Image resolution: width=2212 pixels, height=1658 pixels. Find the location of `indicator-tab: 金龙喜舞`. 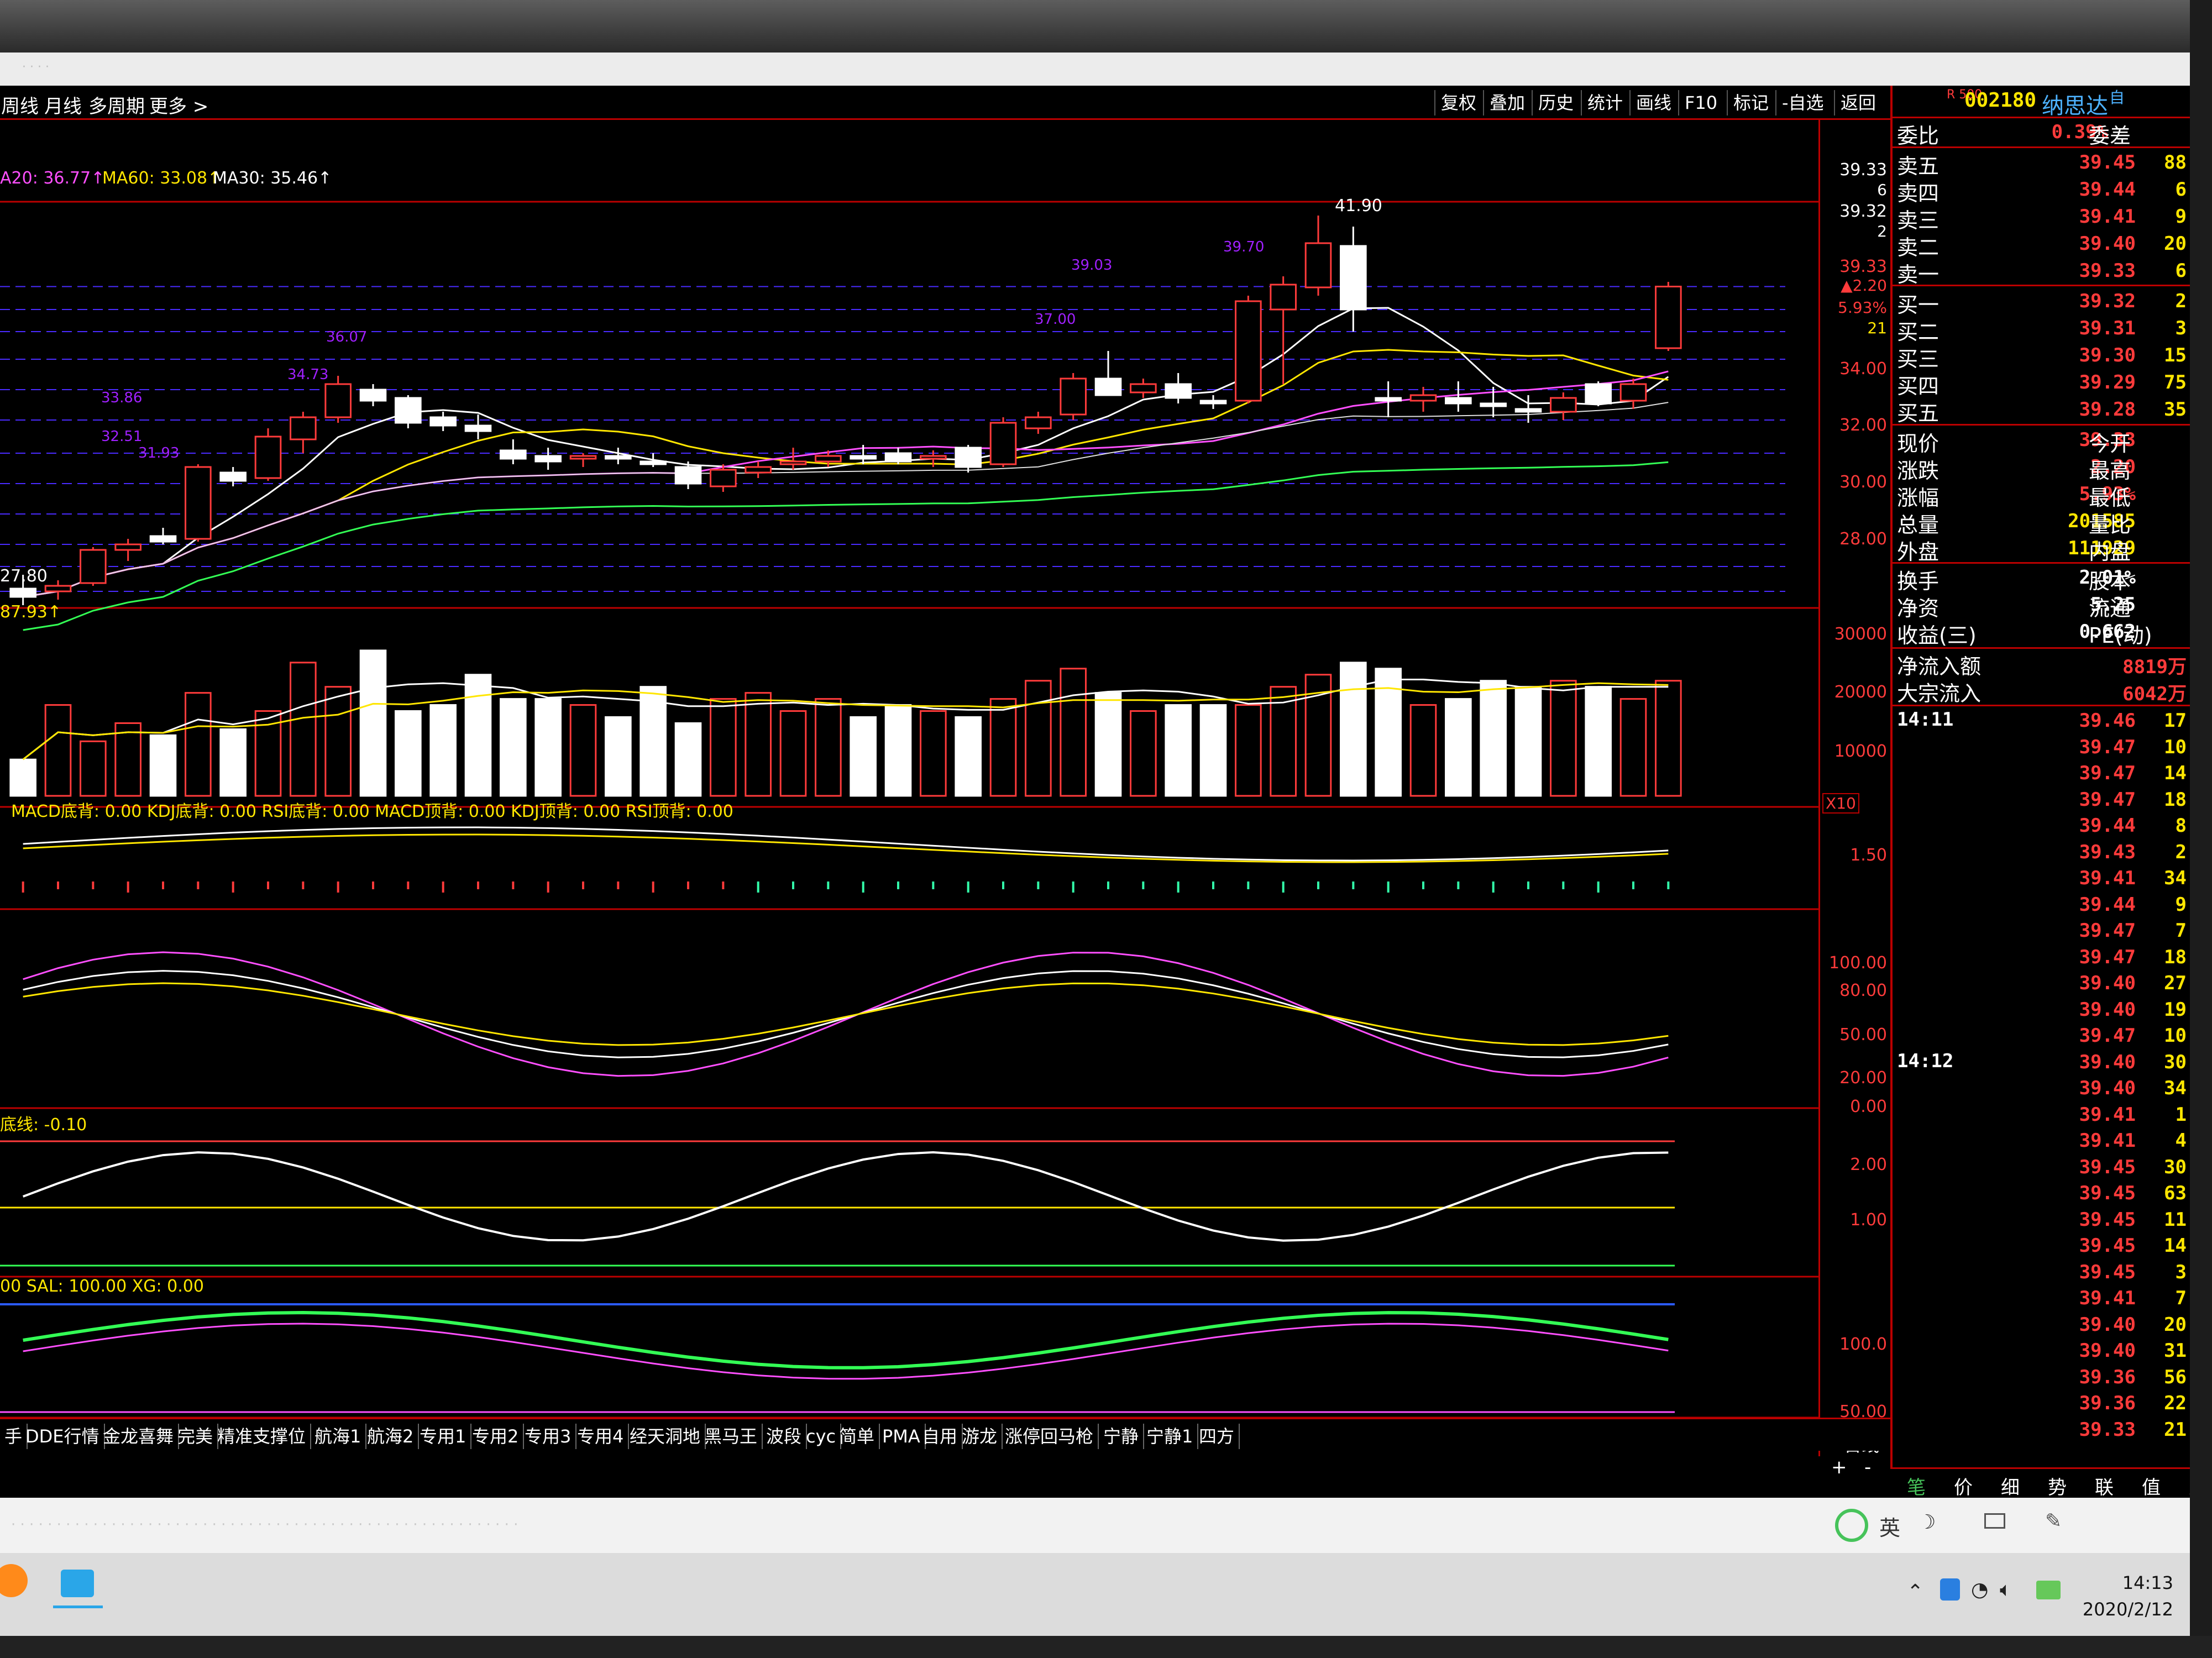

indicator-tab: 金龙喜舞 is located at coordinates (139, 1436).